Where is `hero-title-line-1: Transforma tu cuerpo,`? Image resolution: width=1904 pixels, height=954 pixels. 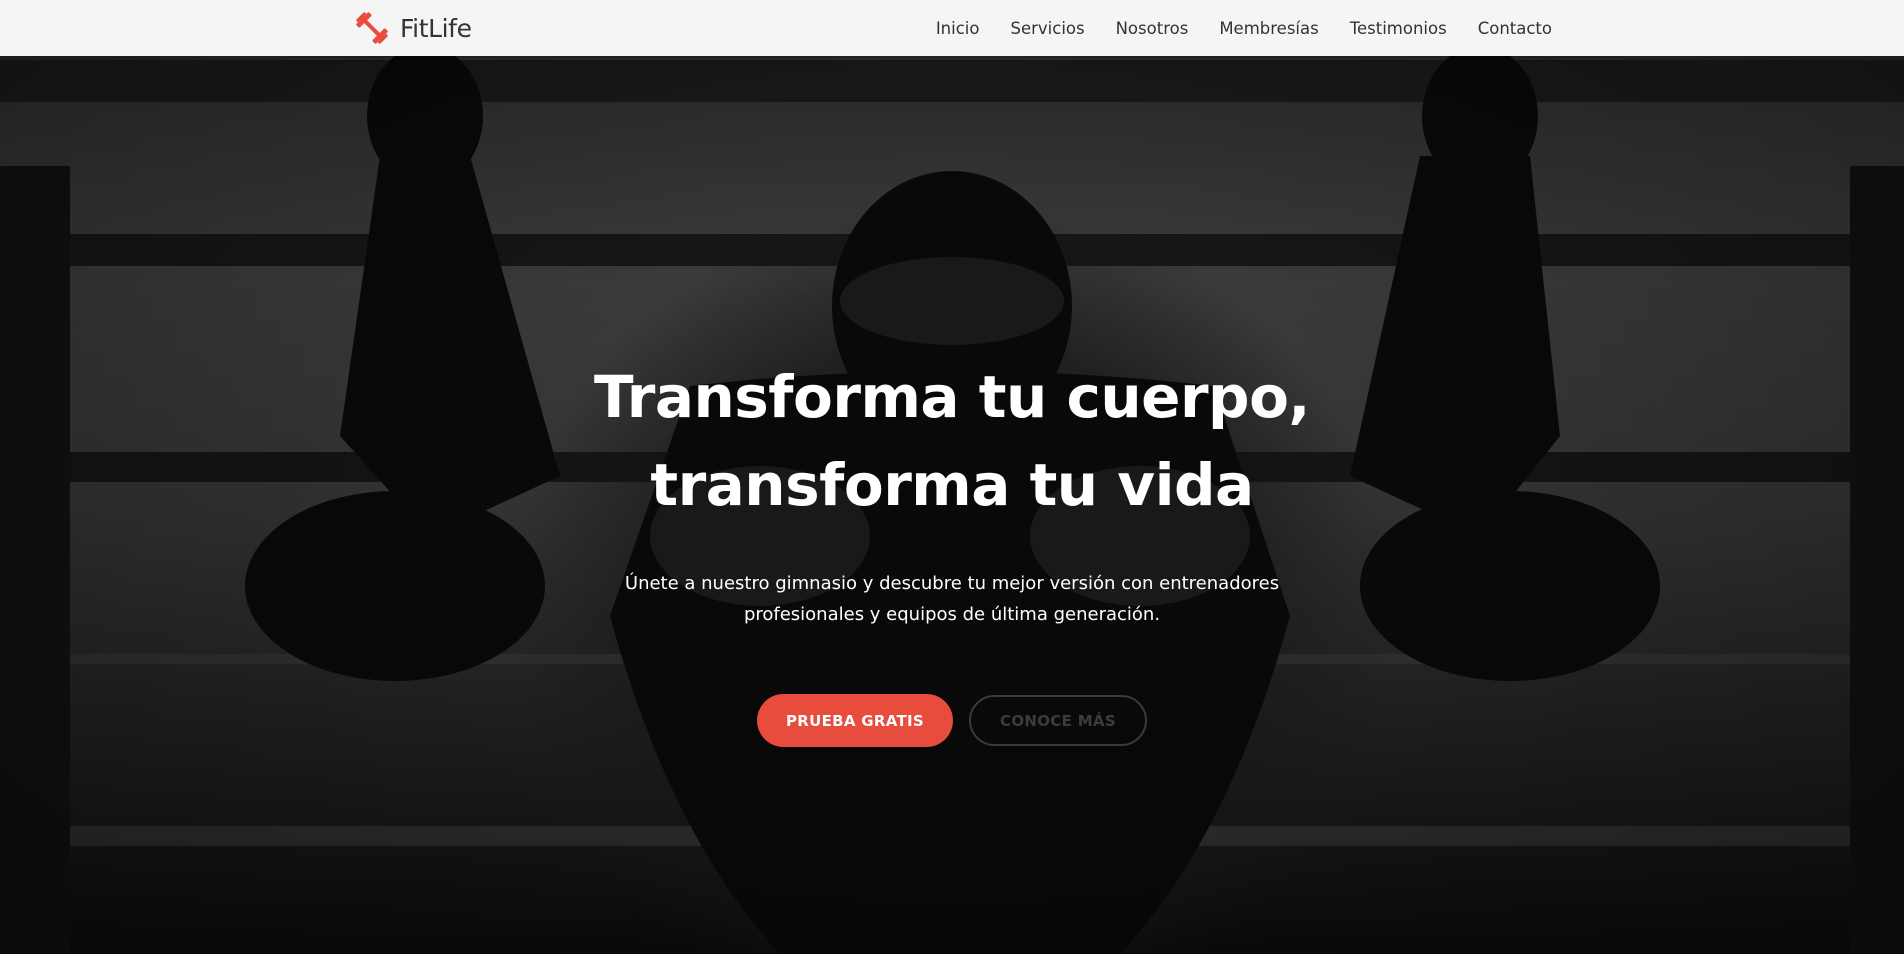 hero-title-line-1: Transforma tu cuerpo, is located at coordinates (952, 397).